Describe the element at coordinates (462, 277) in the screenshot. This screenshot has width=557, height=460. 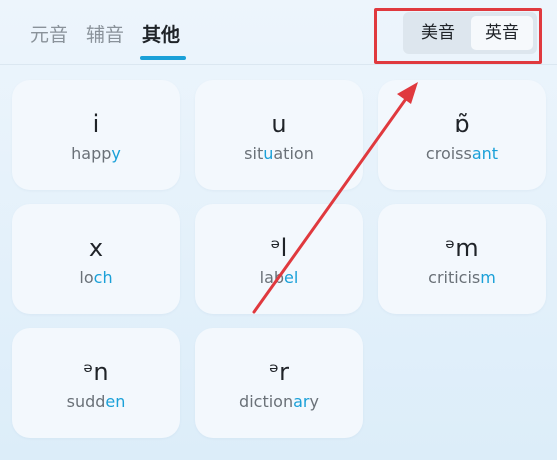
I see `example-word: criticism` at that location.